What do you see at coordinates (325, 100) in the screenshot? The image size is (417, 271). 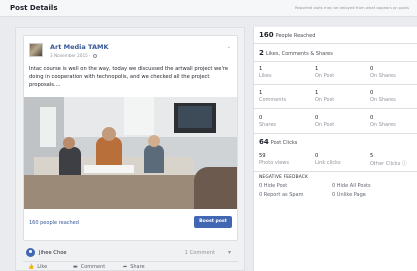 I see `comments-on-post-label: On Post` at bounding box center [325, 100].